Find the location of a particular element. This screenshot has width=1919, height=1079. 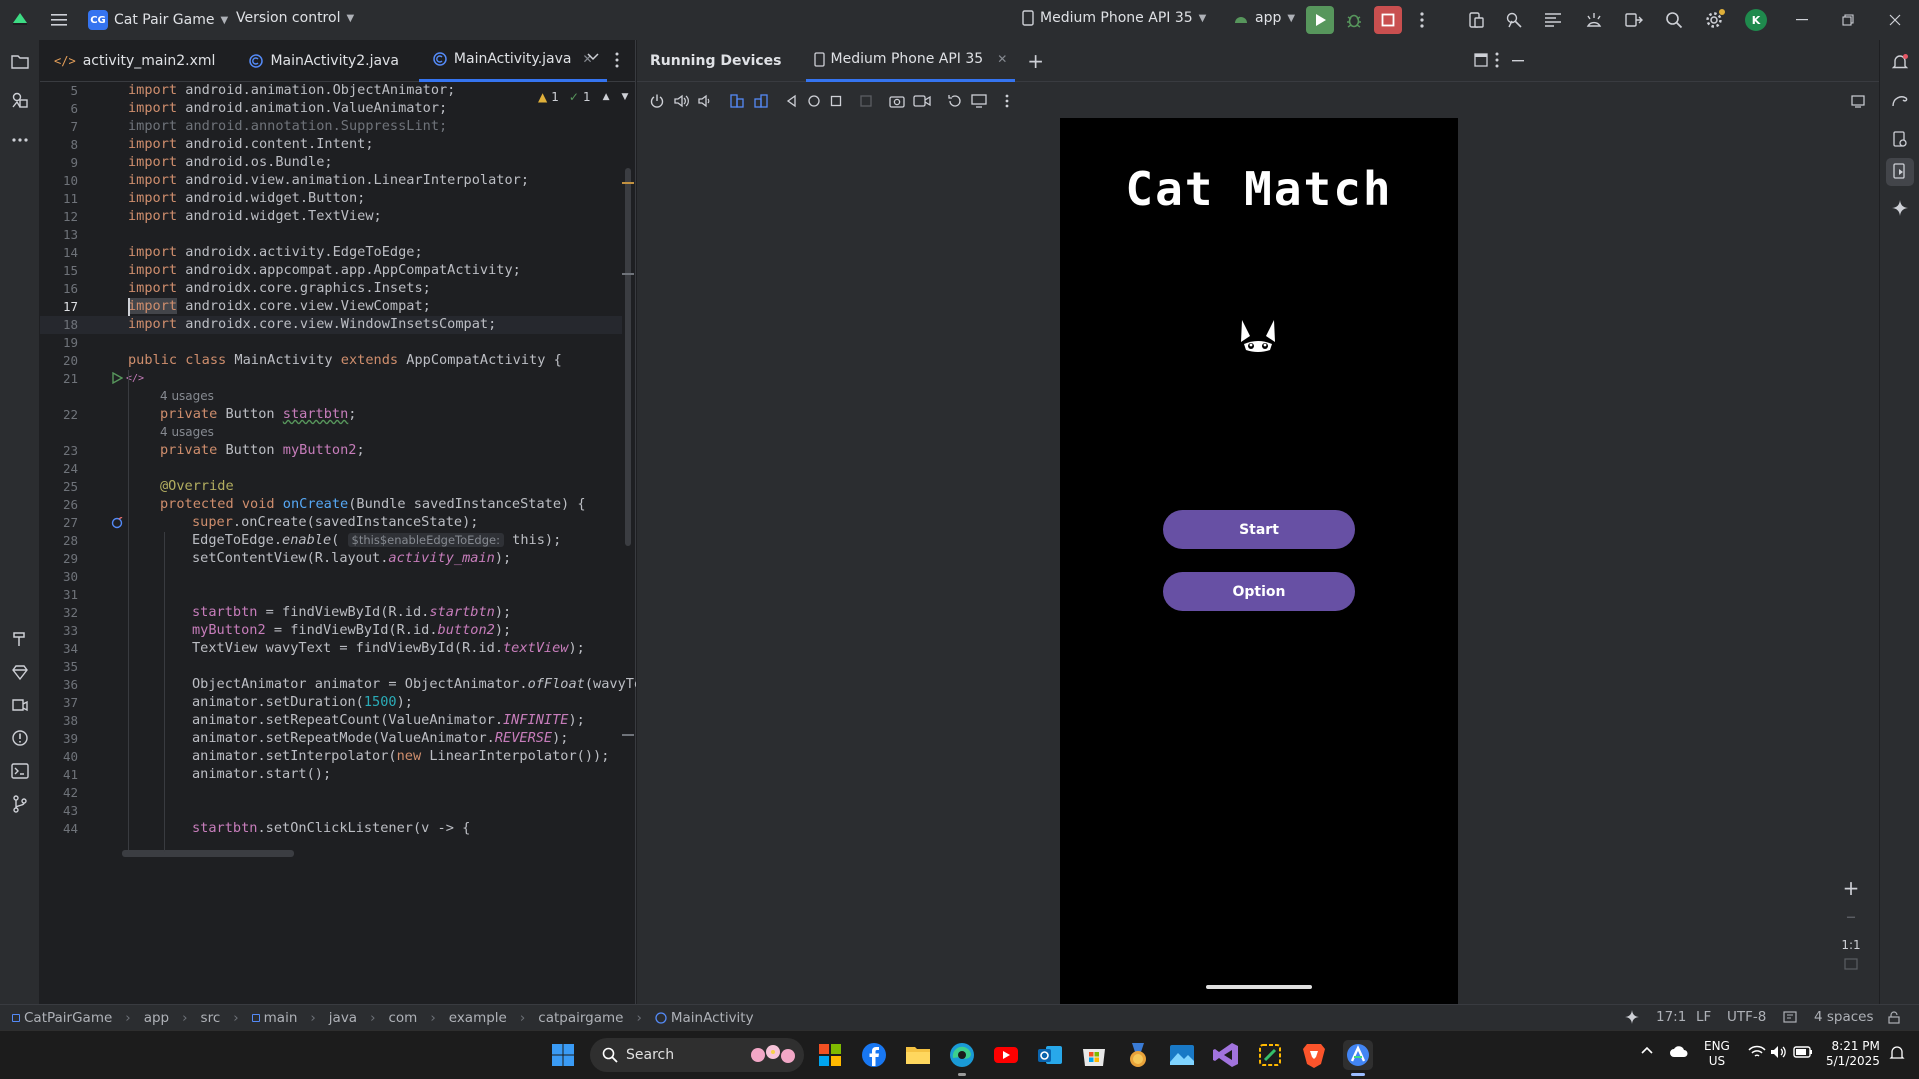

main-menu-icon is located at coordinates (59, 20).